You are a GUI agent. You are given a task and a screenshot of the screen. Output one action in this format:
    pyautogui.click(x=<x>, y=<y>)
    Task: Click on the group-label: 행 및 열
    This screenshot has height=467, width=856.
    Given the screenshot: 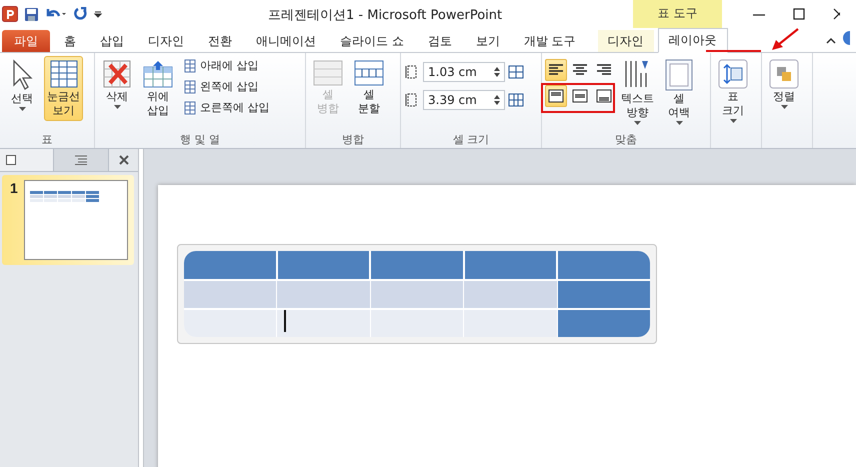 What is the action you would take?
    pyautogui.click(x=200, y=140)
    